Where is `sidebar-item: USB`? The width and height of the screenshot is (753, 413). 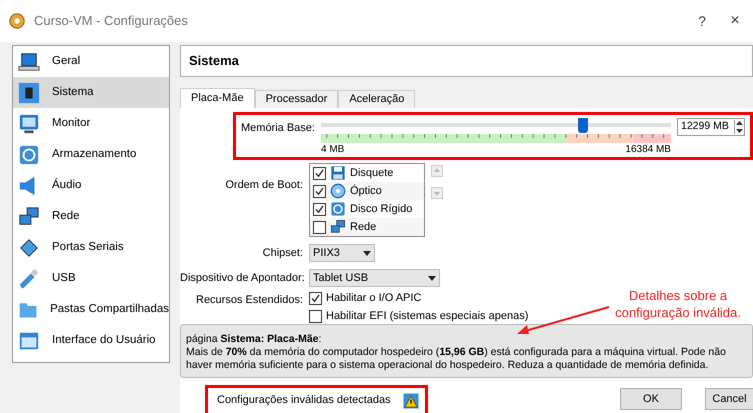 sidebar-item: USB is located at coordinates (91, 278).